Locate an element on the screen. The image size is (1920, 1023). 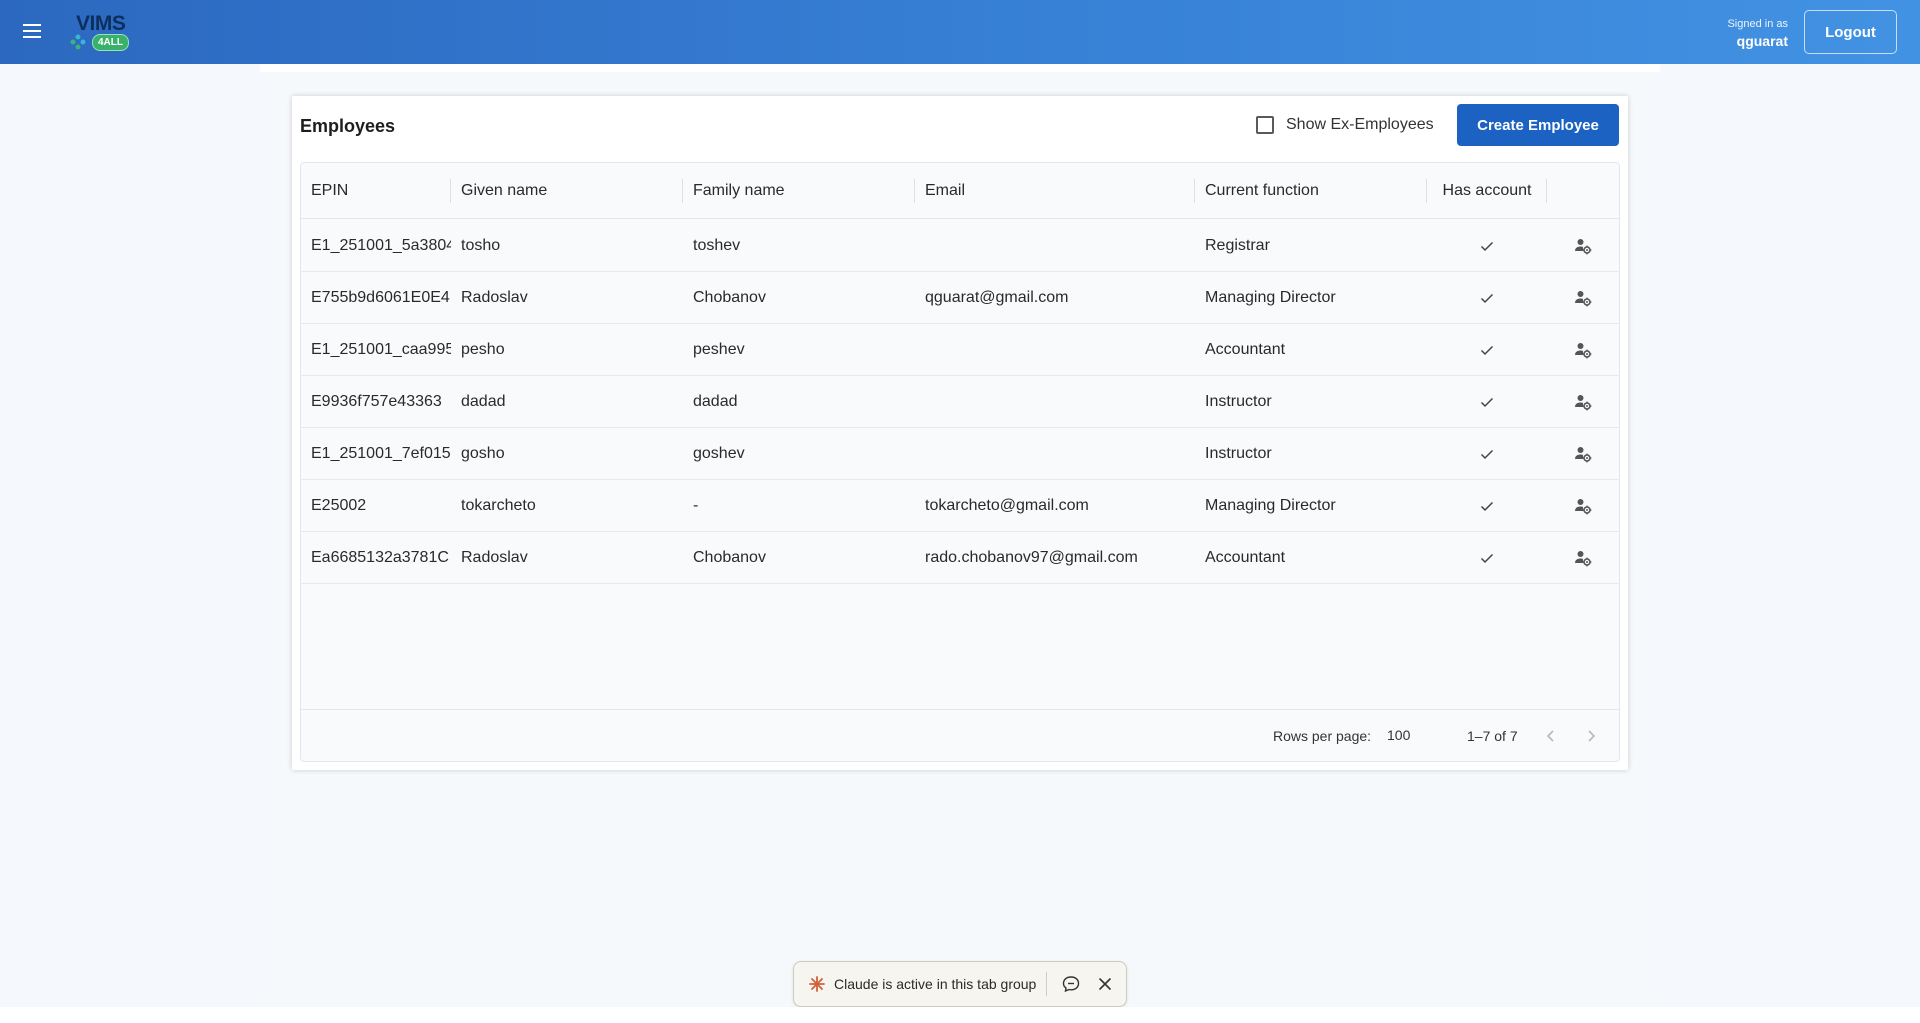
claude-bar-divider is located at coordinates (1047, 984).